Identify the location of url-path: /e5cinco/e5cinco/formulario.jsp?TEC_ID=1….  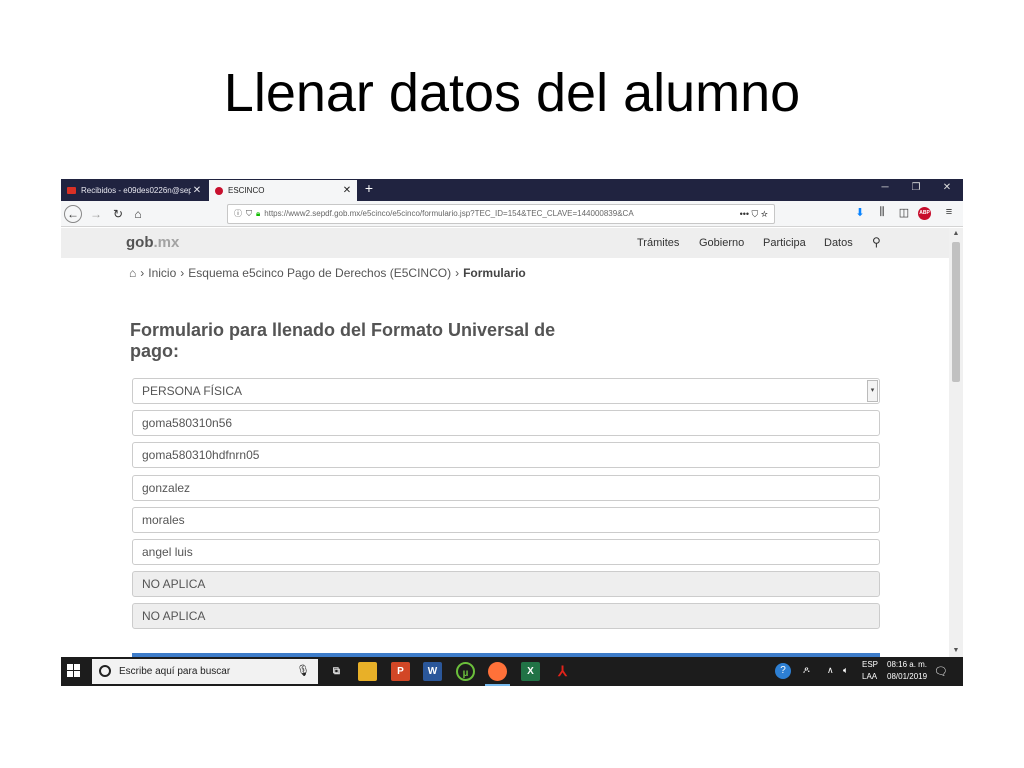
(497, 213).